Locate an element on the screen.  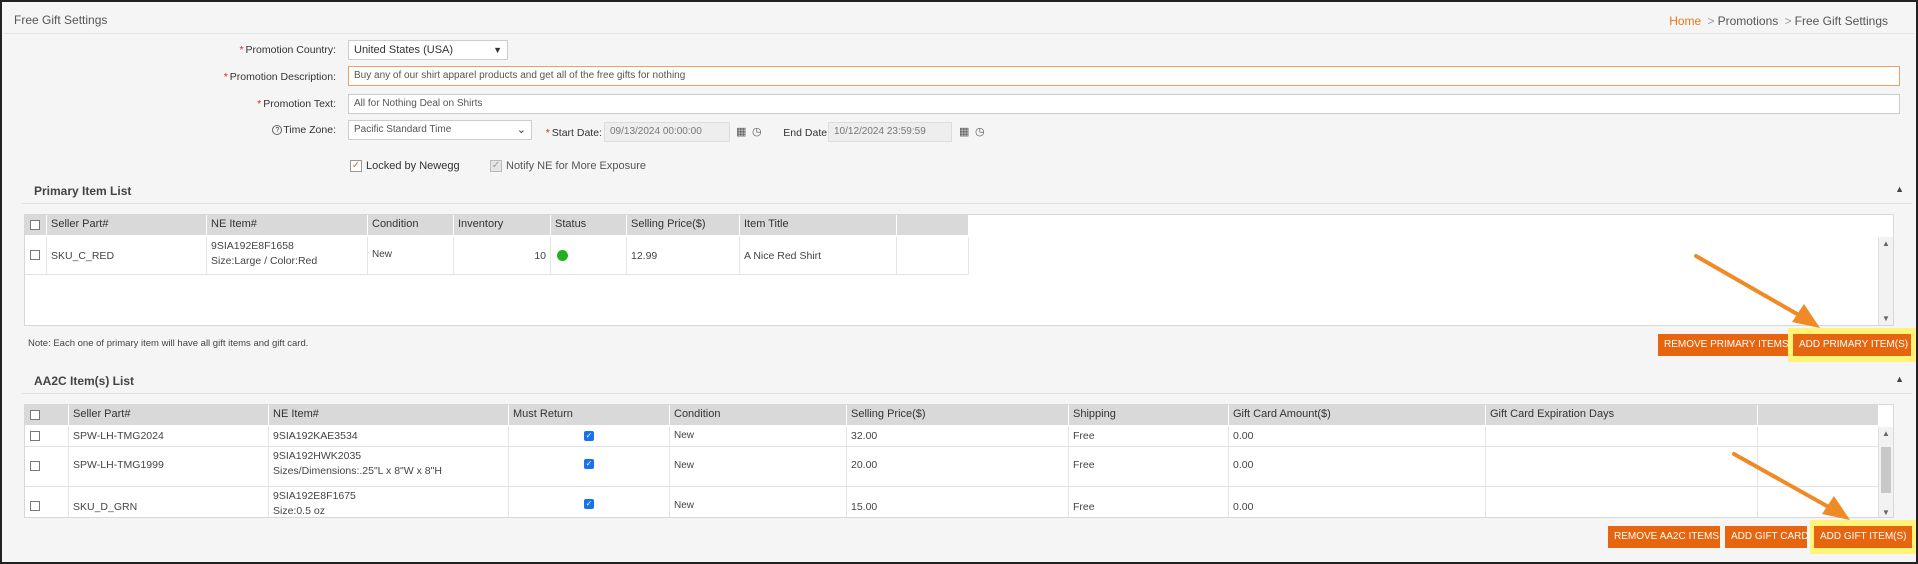
aa2c-grid-scrollbar: ▲ ▼ is located at coordinates (1885, 472).